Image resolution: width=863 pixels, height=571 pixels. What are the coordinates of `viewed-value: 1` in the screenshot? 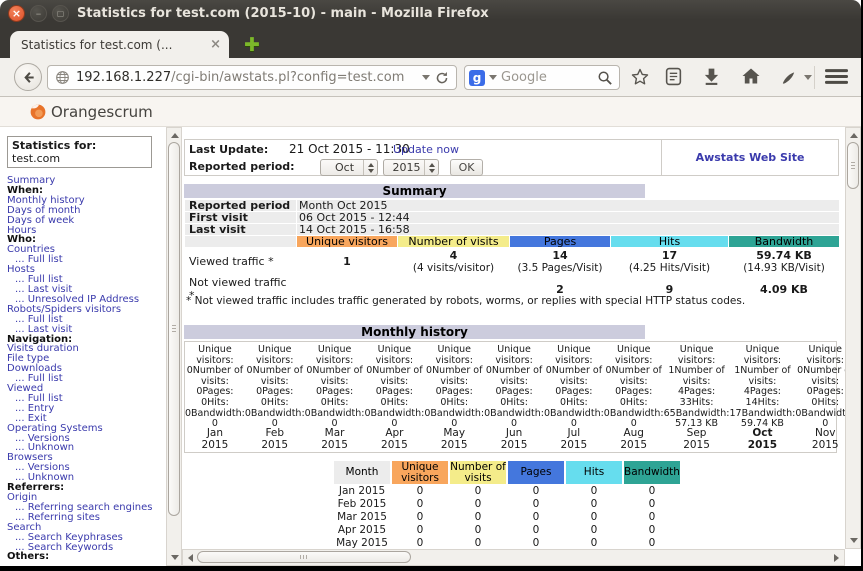 It's located at (347, 261).